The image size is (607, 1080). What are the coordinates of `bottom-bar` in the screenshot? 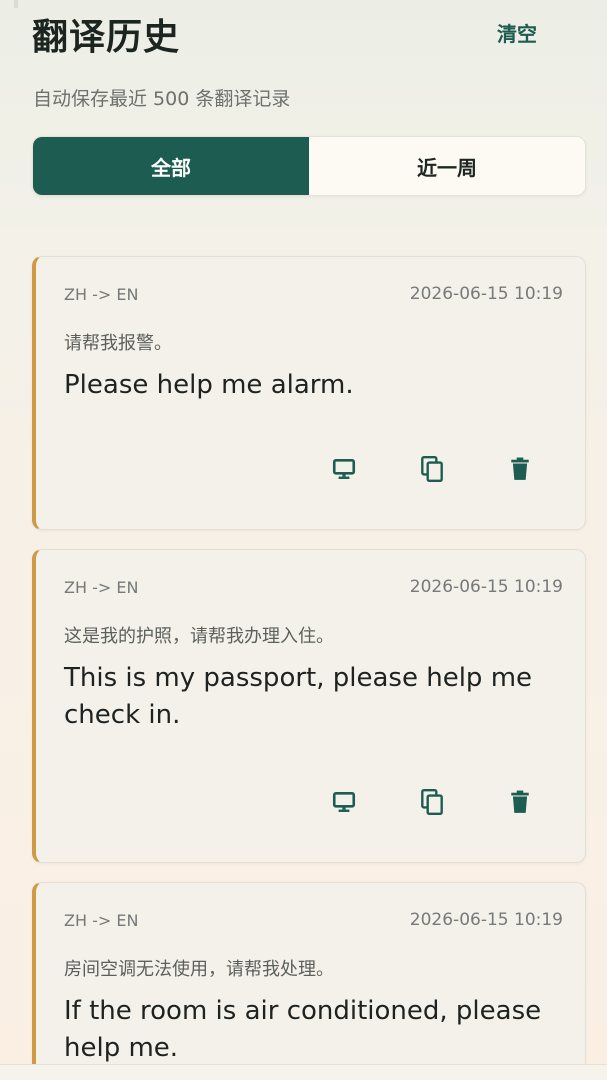 It's located at (303, 1072).